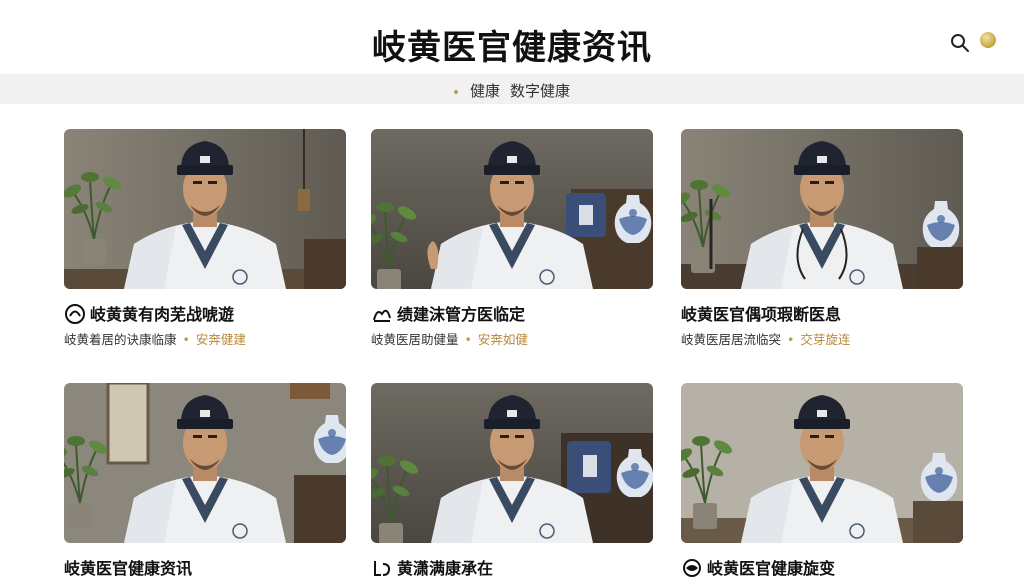 Image resolution: width=1024 pixels, height=579 pixels. Describe the element at coordinates (960, 43) in the screenshot. I see `search-icon` at that location.